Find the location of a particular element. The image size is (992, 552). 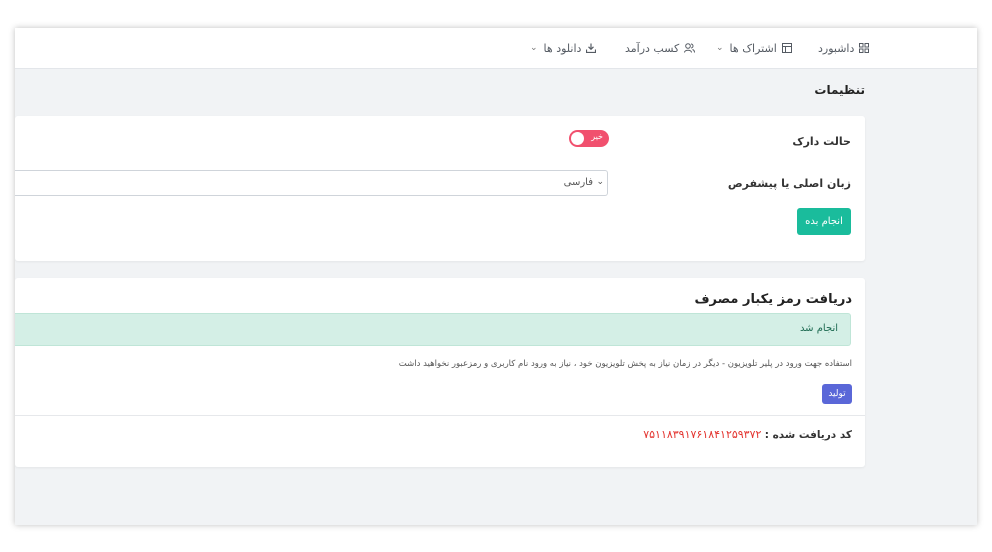

nav-item-label: اشتراک ها is located at coordinates (753, 48).